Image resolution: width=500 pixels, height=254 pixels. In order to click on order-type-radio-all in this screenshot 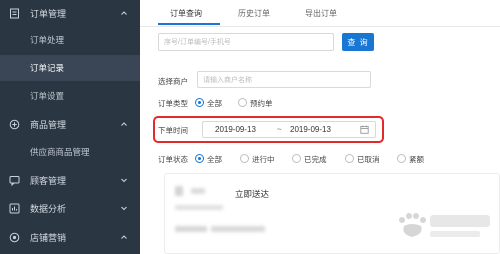, I will do `click(199, 102)`.